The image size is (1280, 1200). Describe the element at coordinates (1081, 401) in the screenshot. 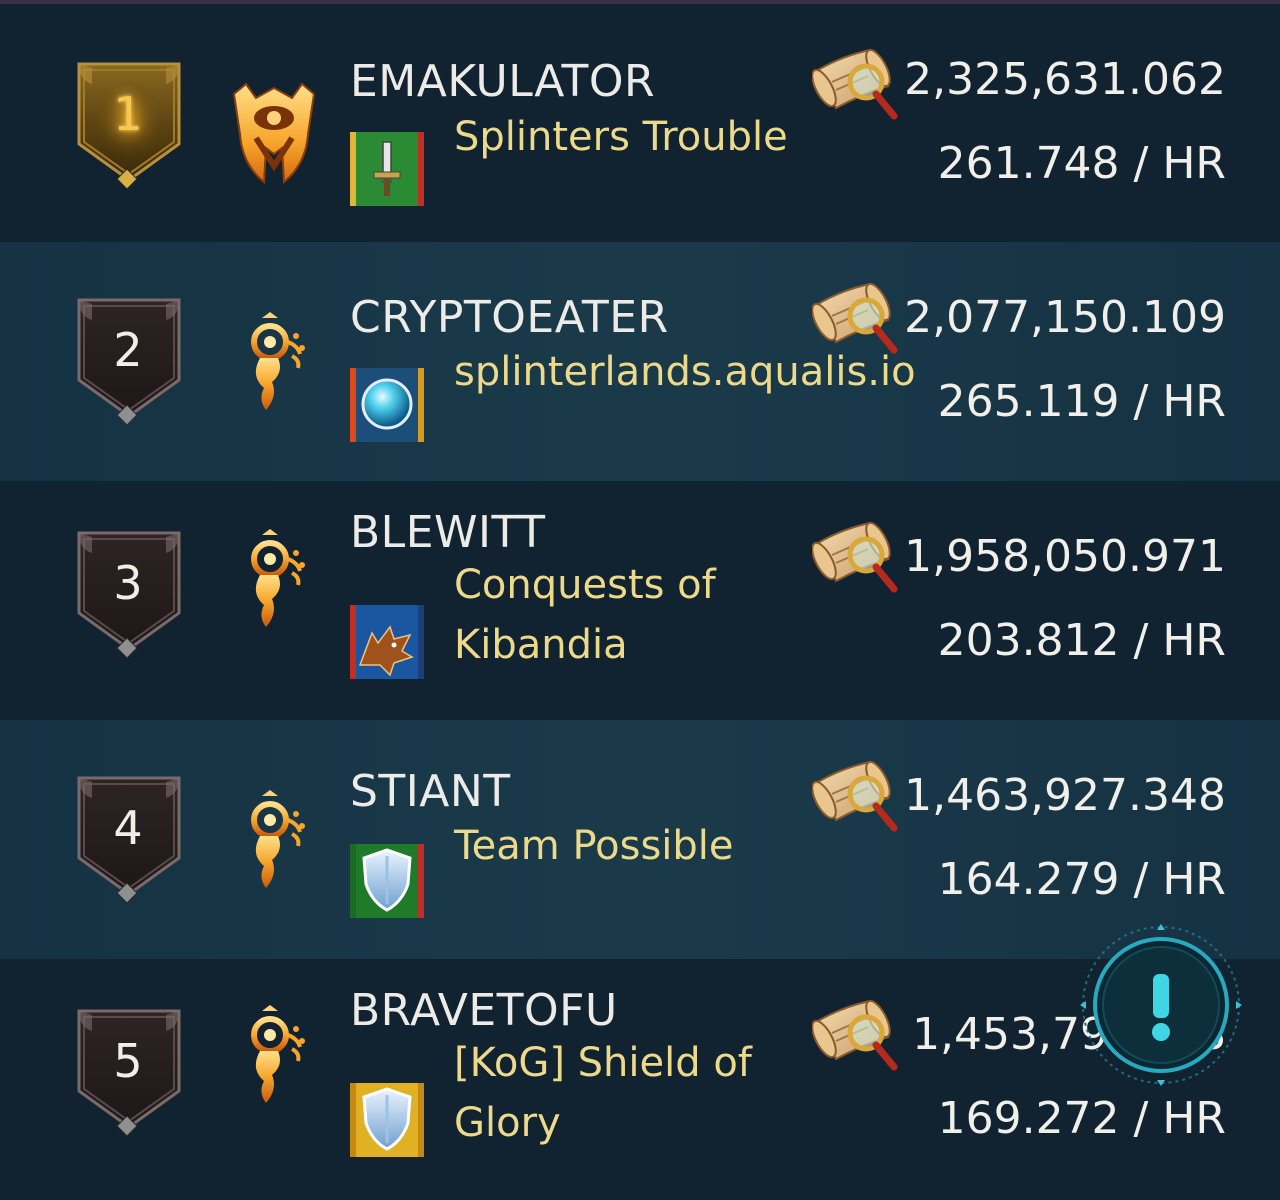

I see `rate-value: 265.119 / HR` at that location.